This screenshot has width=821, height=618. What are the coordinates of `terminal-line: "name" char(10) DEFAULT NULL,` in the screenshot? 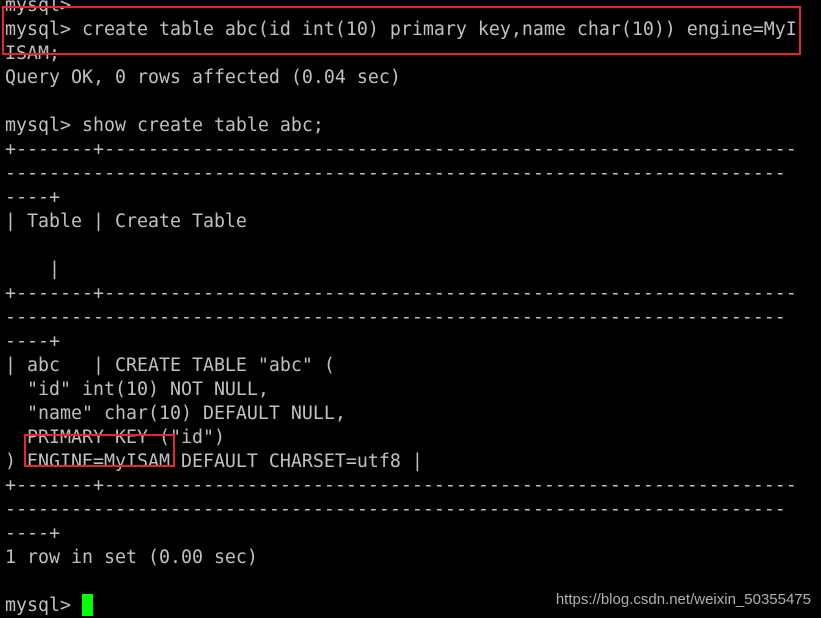 It's located at (175, 413).